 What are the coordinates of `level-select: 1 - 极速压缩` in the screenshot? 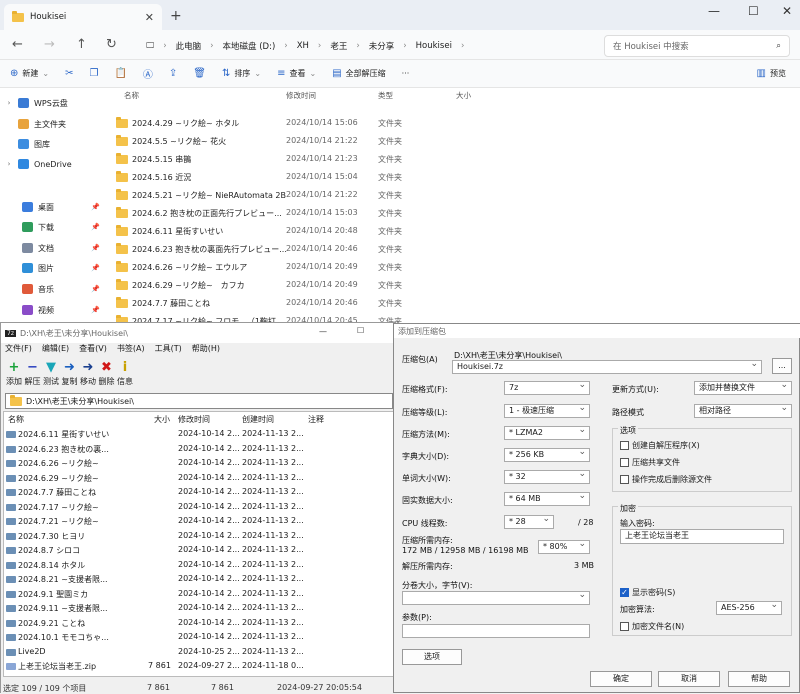 It's located at (547, 410).